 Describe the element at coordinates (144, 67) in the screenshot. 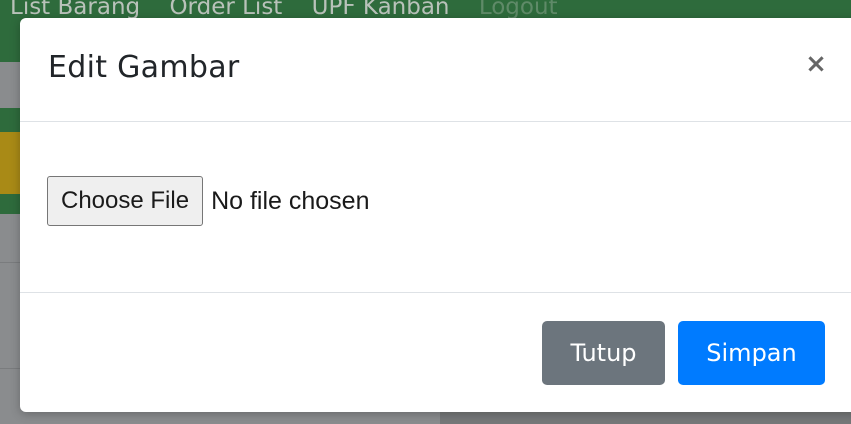

I see `modal-title: Edit Gambar` at that location.